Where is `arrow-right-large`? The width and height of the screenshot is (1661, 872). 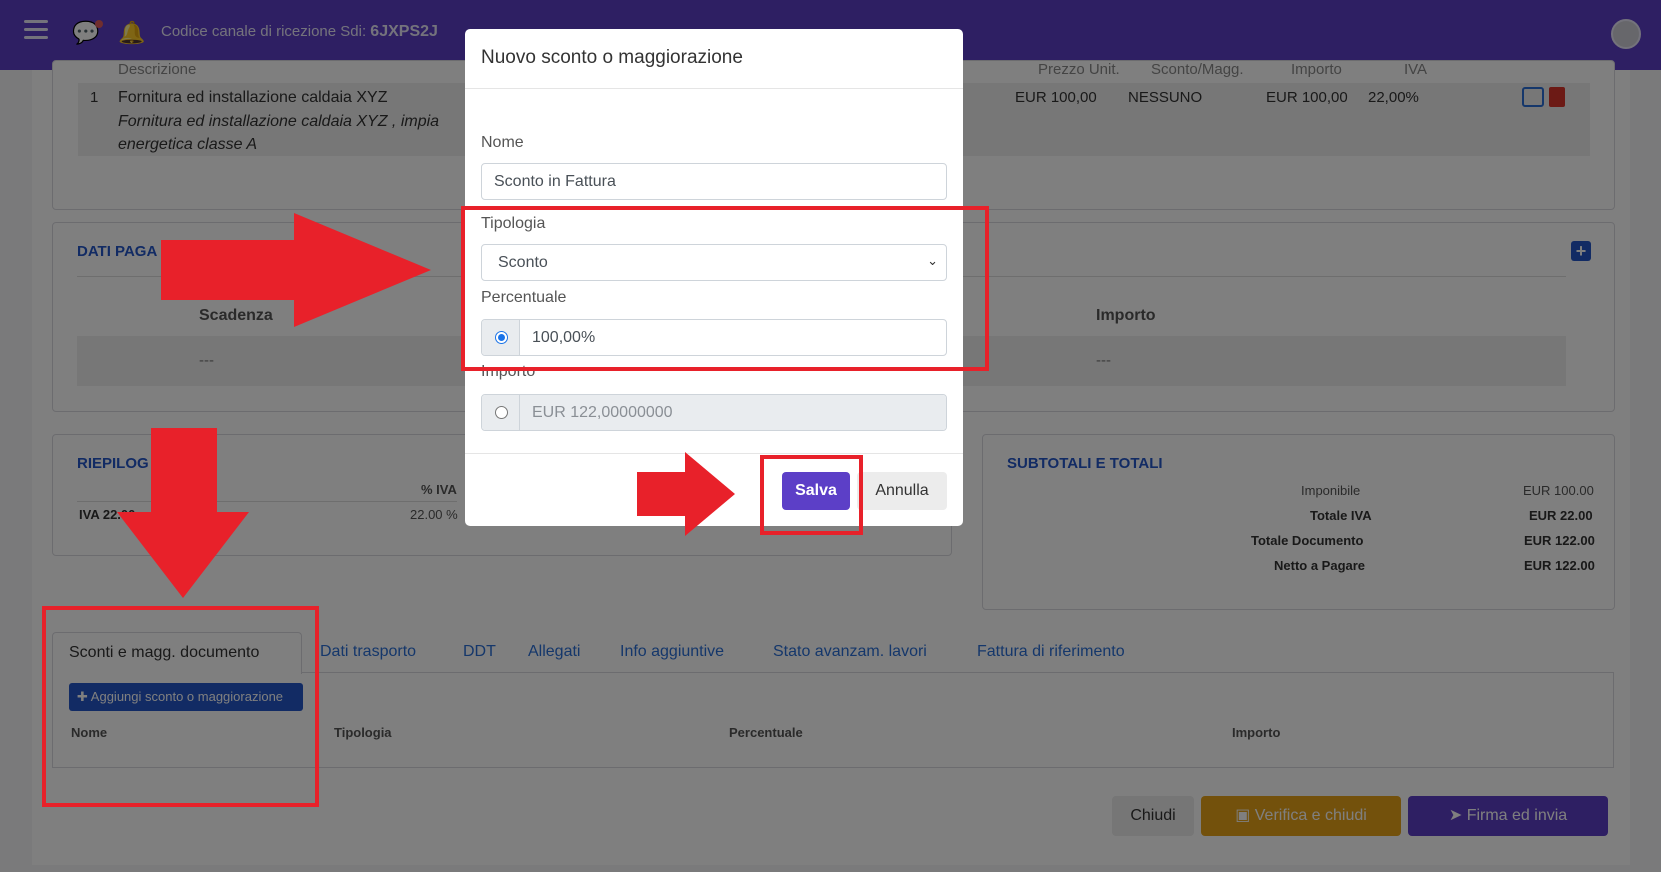 arrow-right-large is located at coordinates (296, 270).